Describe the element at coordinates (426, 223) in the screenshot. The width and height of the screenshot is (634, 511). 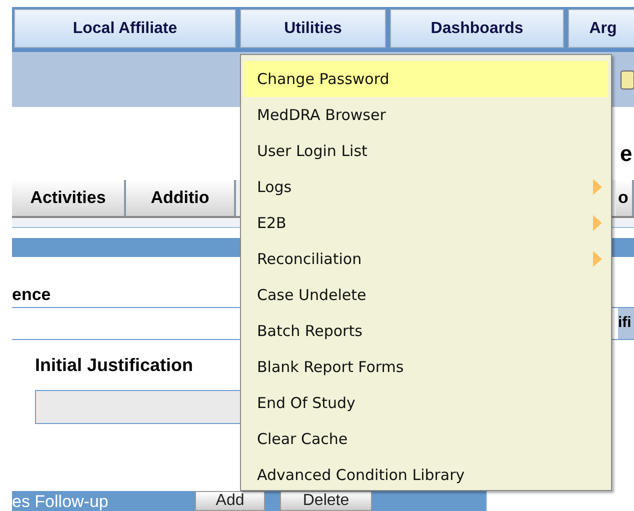
I see `menu-item: E2B` at that location.